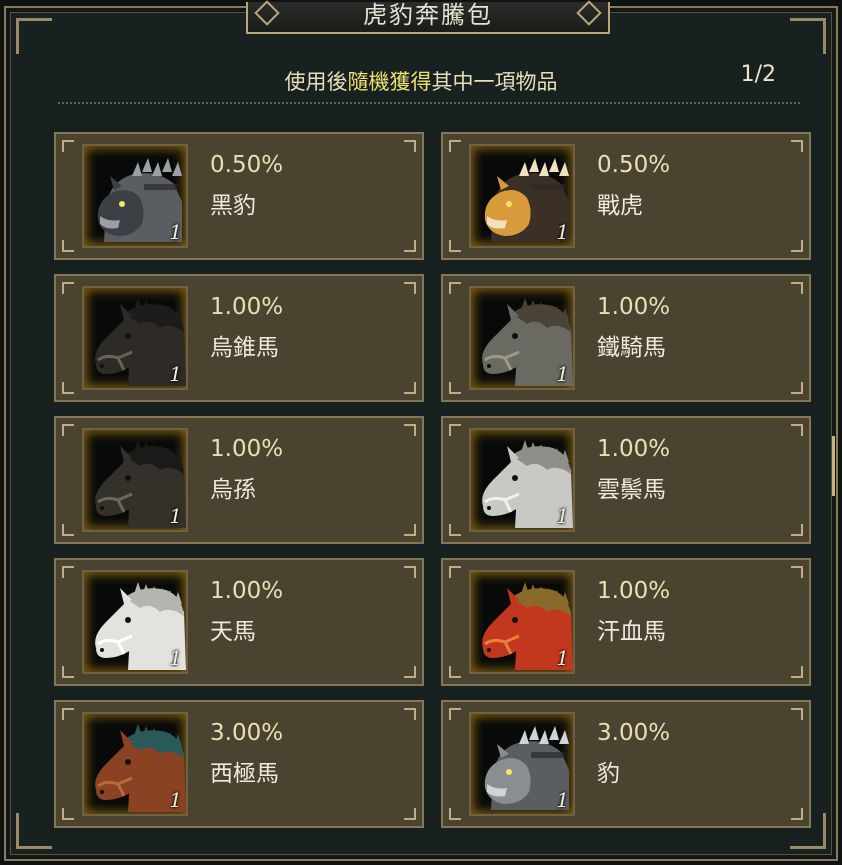 The width and height of the screenshot is (842, 865). What do you see at coordinates (244, 774) in the screenshot?
I see `item-name: 西極馬` at bounding box center [244, 774].